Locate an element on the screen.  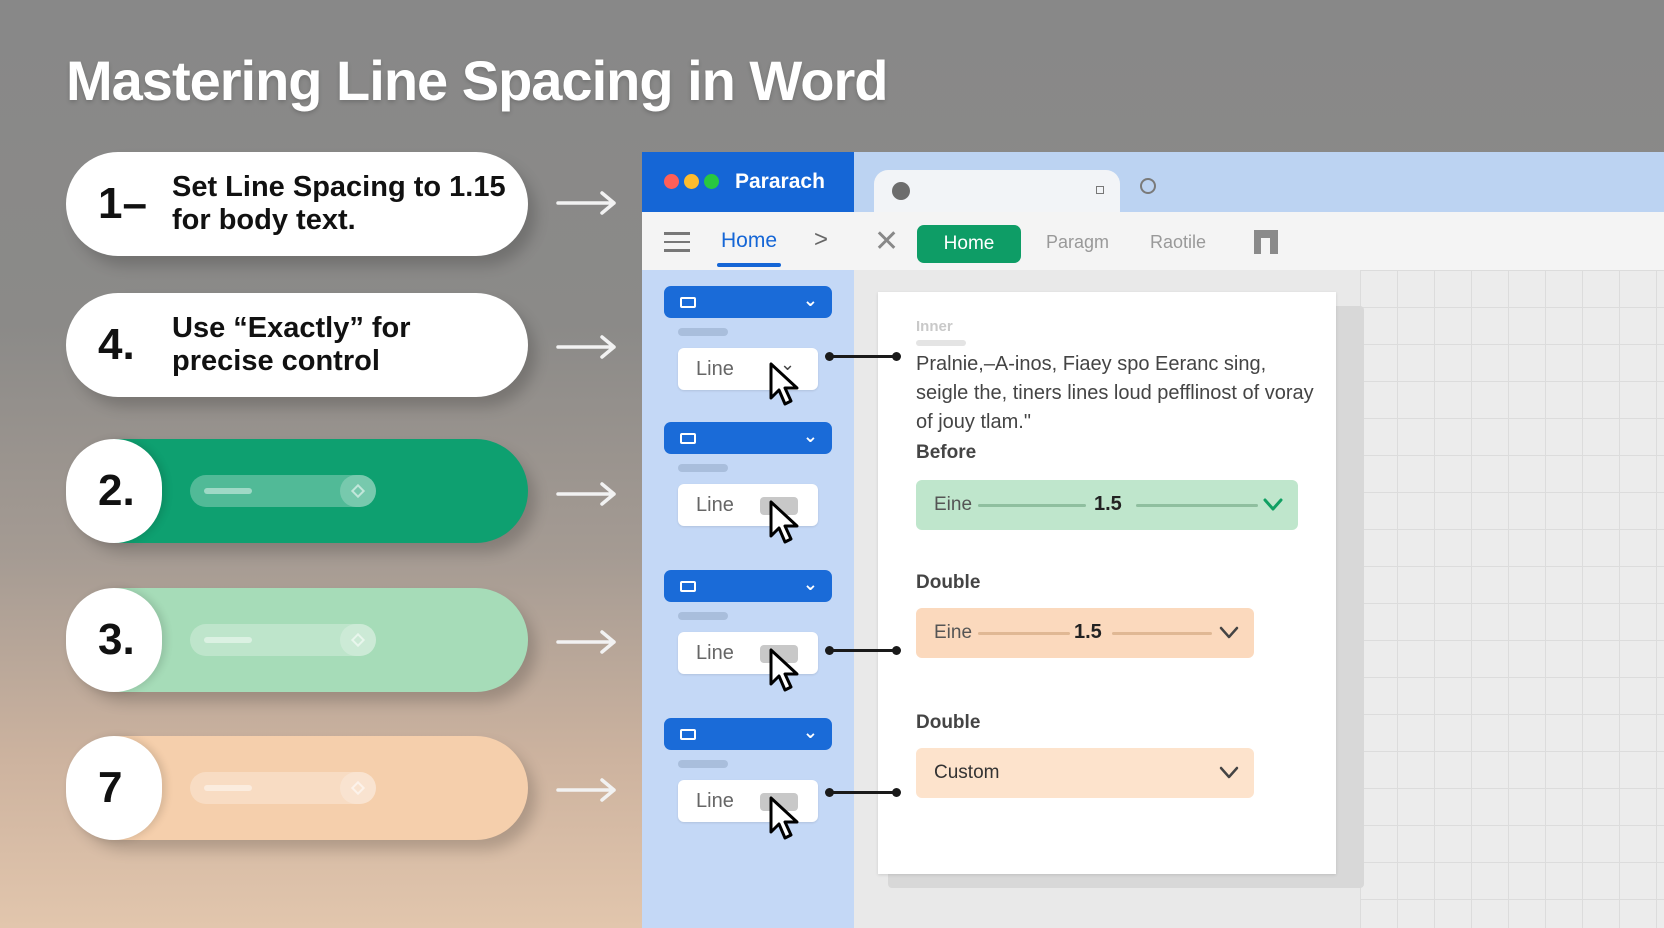
spacing-dropdown-before: Eine 1.5 is located at coordinates (1107, 505).